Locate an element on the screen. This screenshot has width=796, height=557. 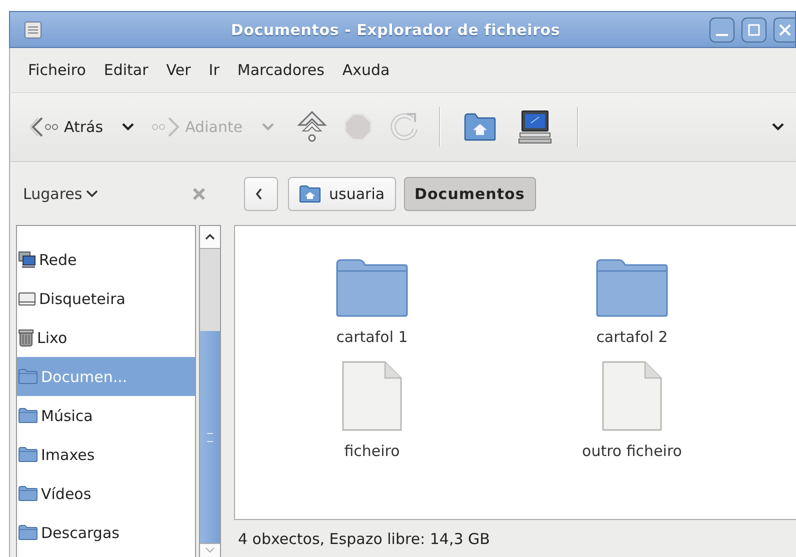
chevron-left-icon is located at coordinates (259, 194).